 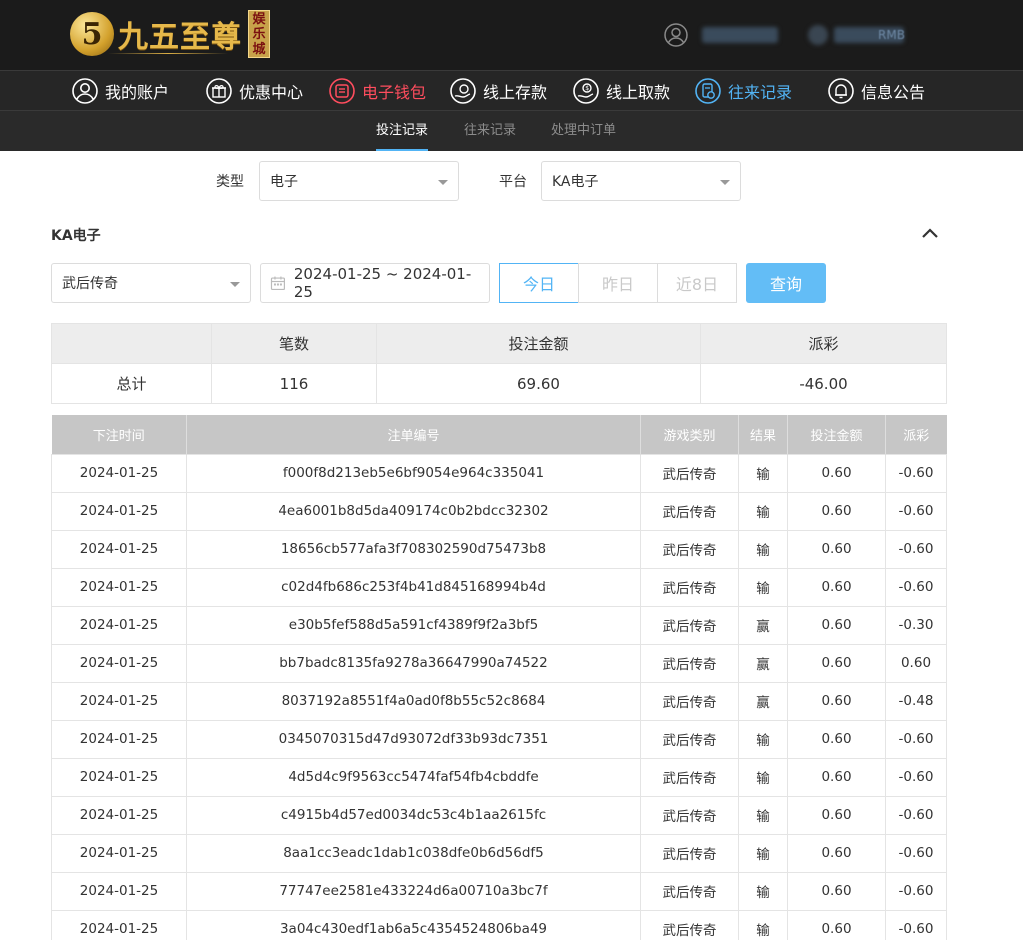 What do you see at coordinates (511, 35) in the screenshot?
I see `top-header: 5 九五至尊 娱 乐 城 RMB` at bounding box center [511, 35].